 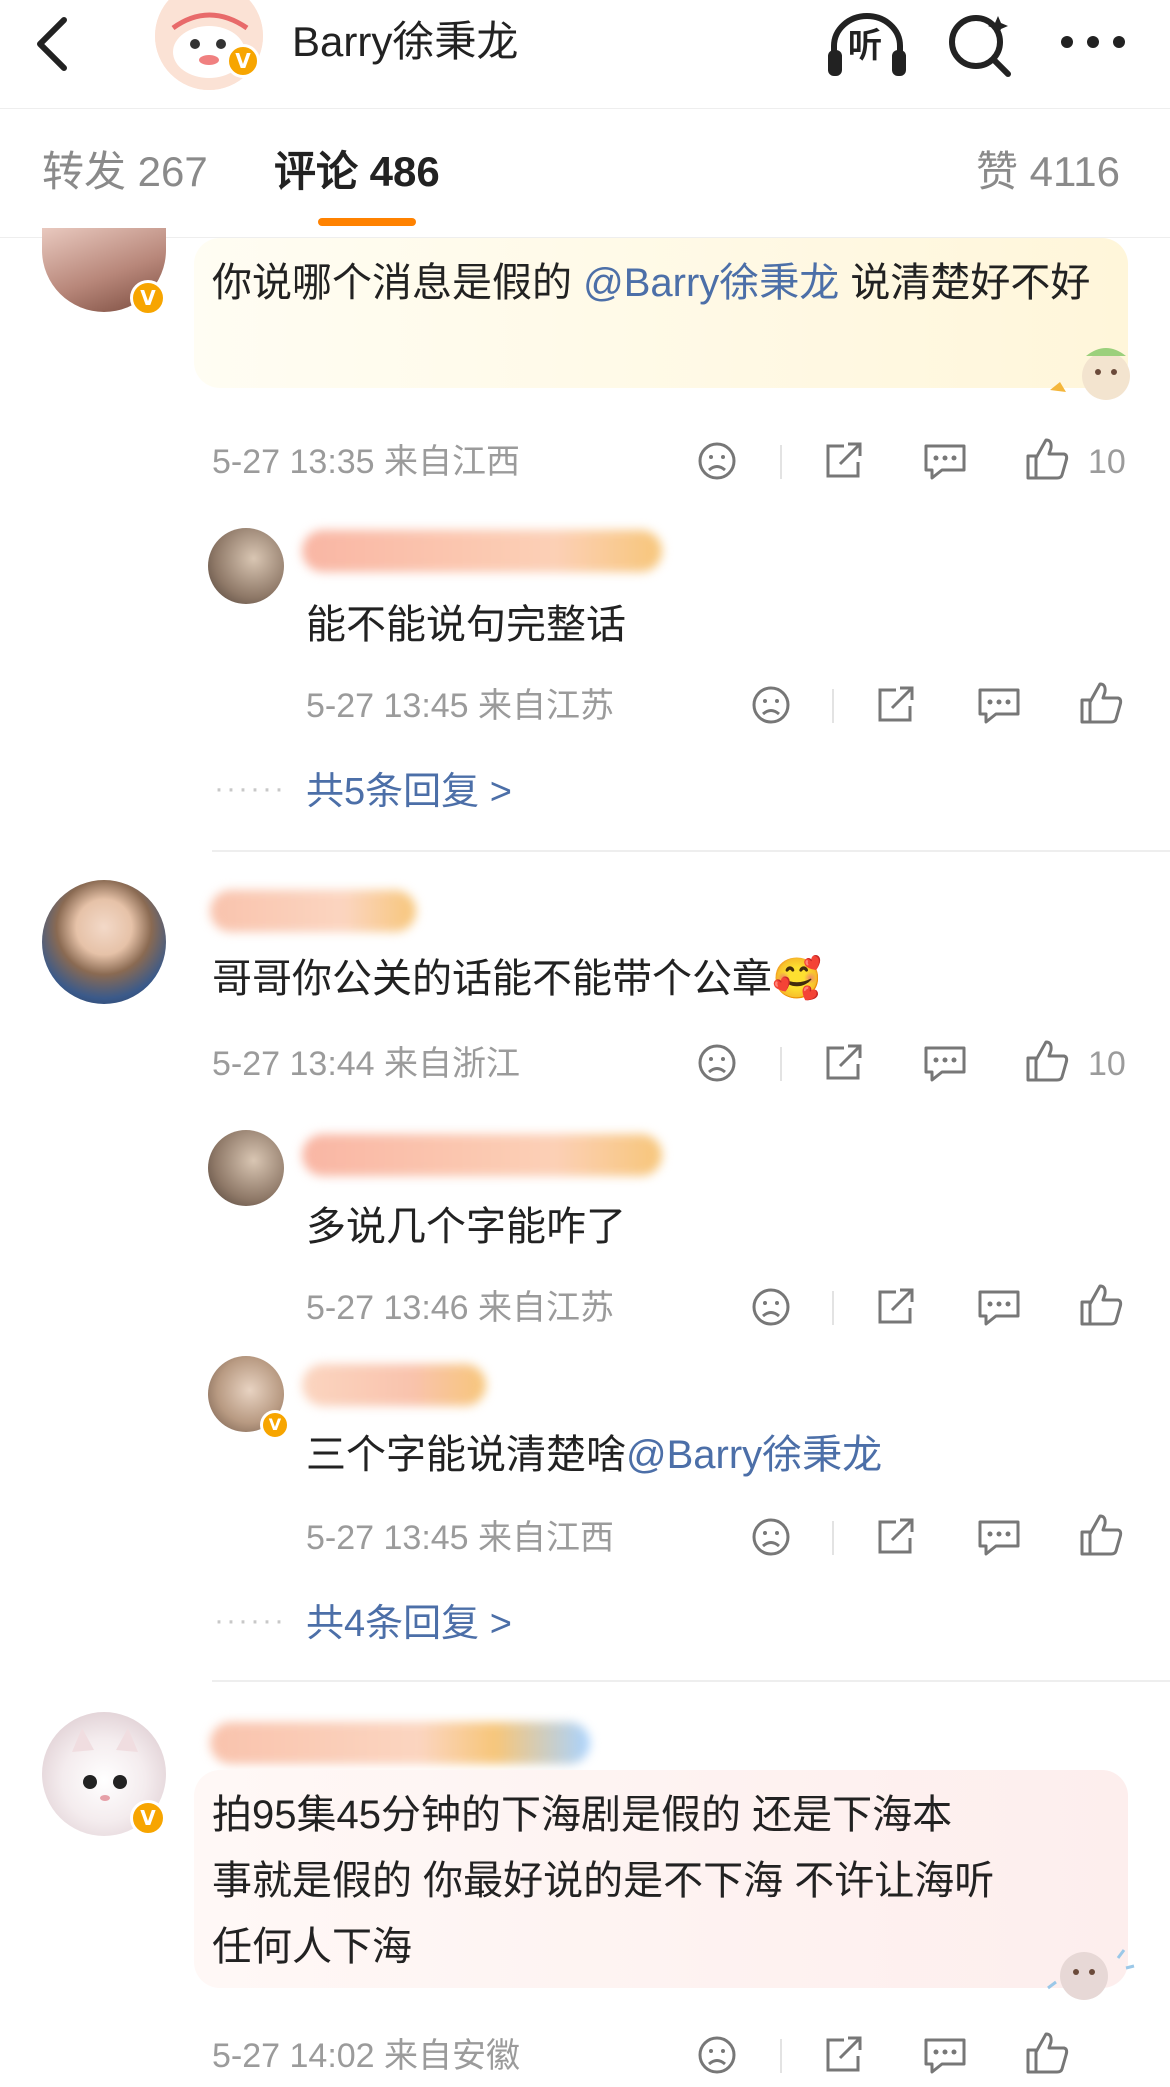 I want to click on page-title: Barry徐秉龙, so click(x=405, y=41).